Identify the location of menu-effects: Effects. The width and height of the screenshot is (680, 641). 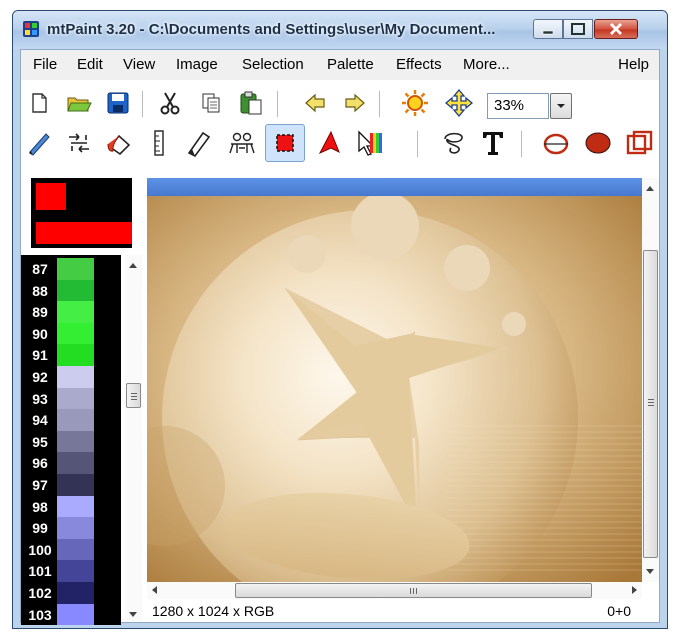
(419, 64).